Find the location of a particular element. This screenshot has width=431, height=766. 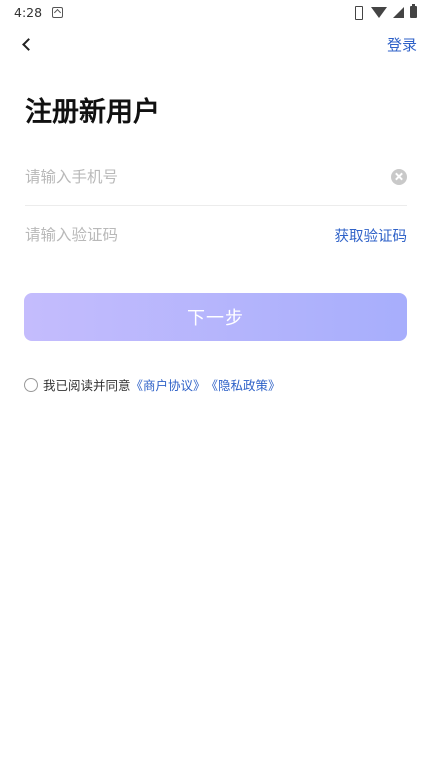

agreement-row: 我已阅读并同意 《商户协议》 《隐私政策》 is located at coordinates (152, 384).